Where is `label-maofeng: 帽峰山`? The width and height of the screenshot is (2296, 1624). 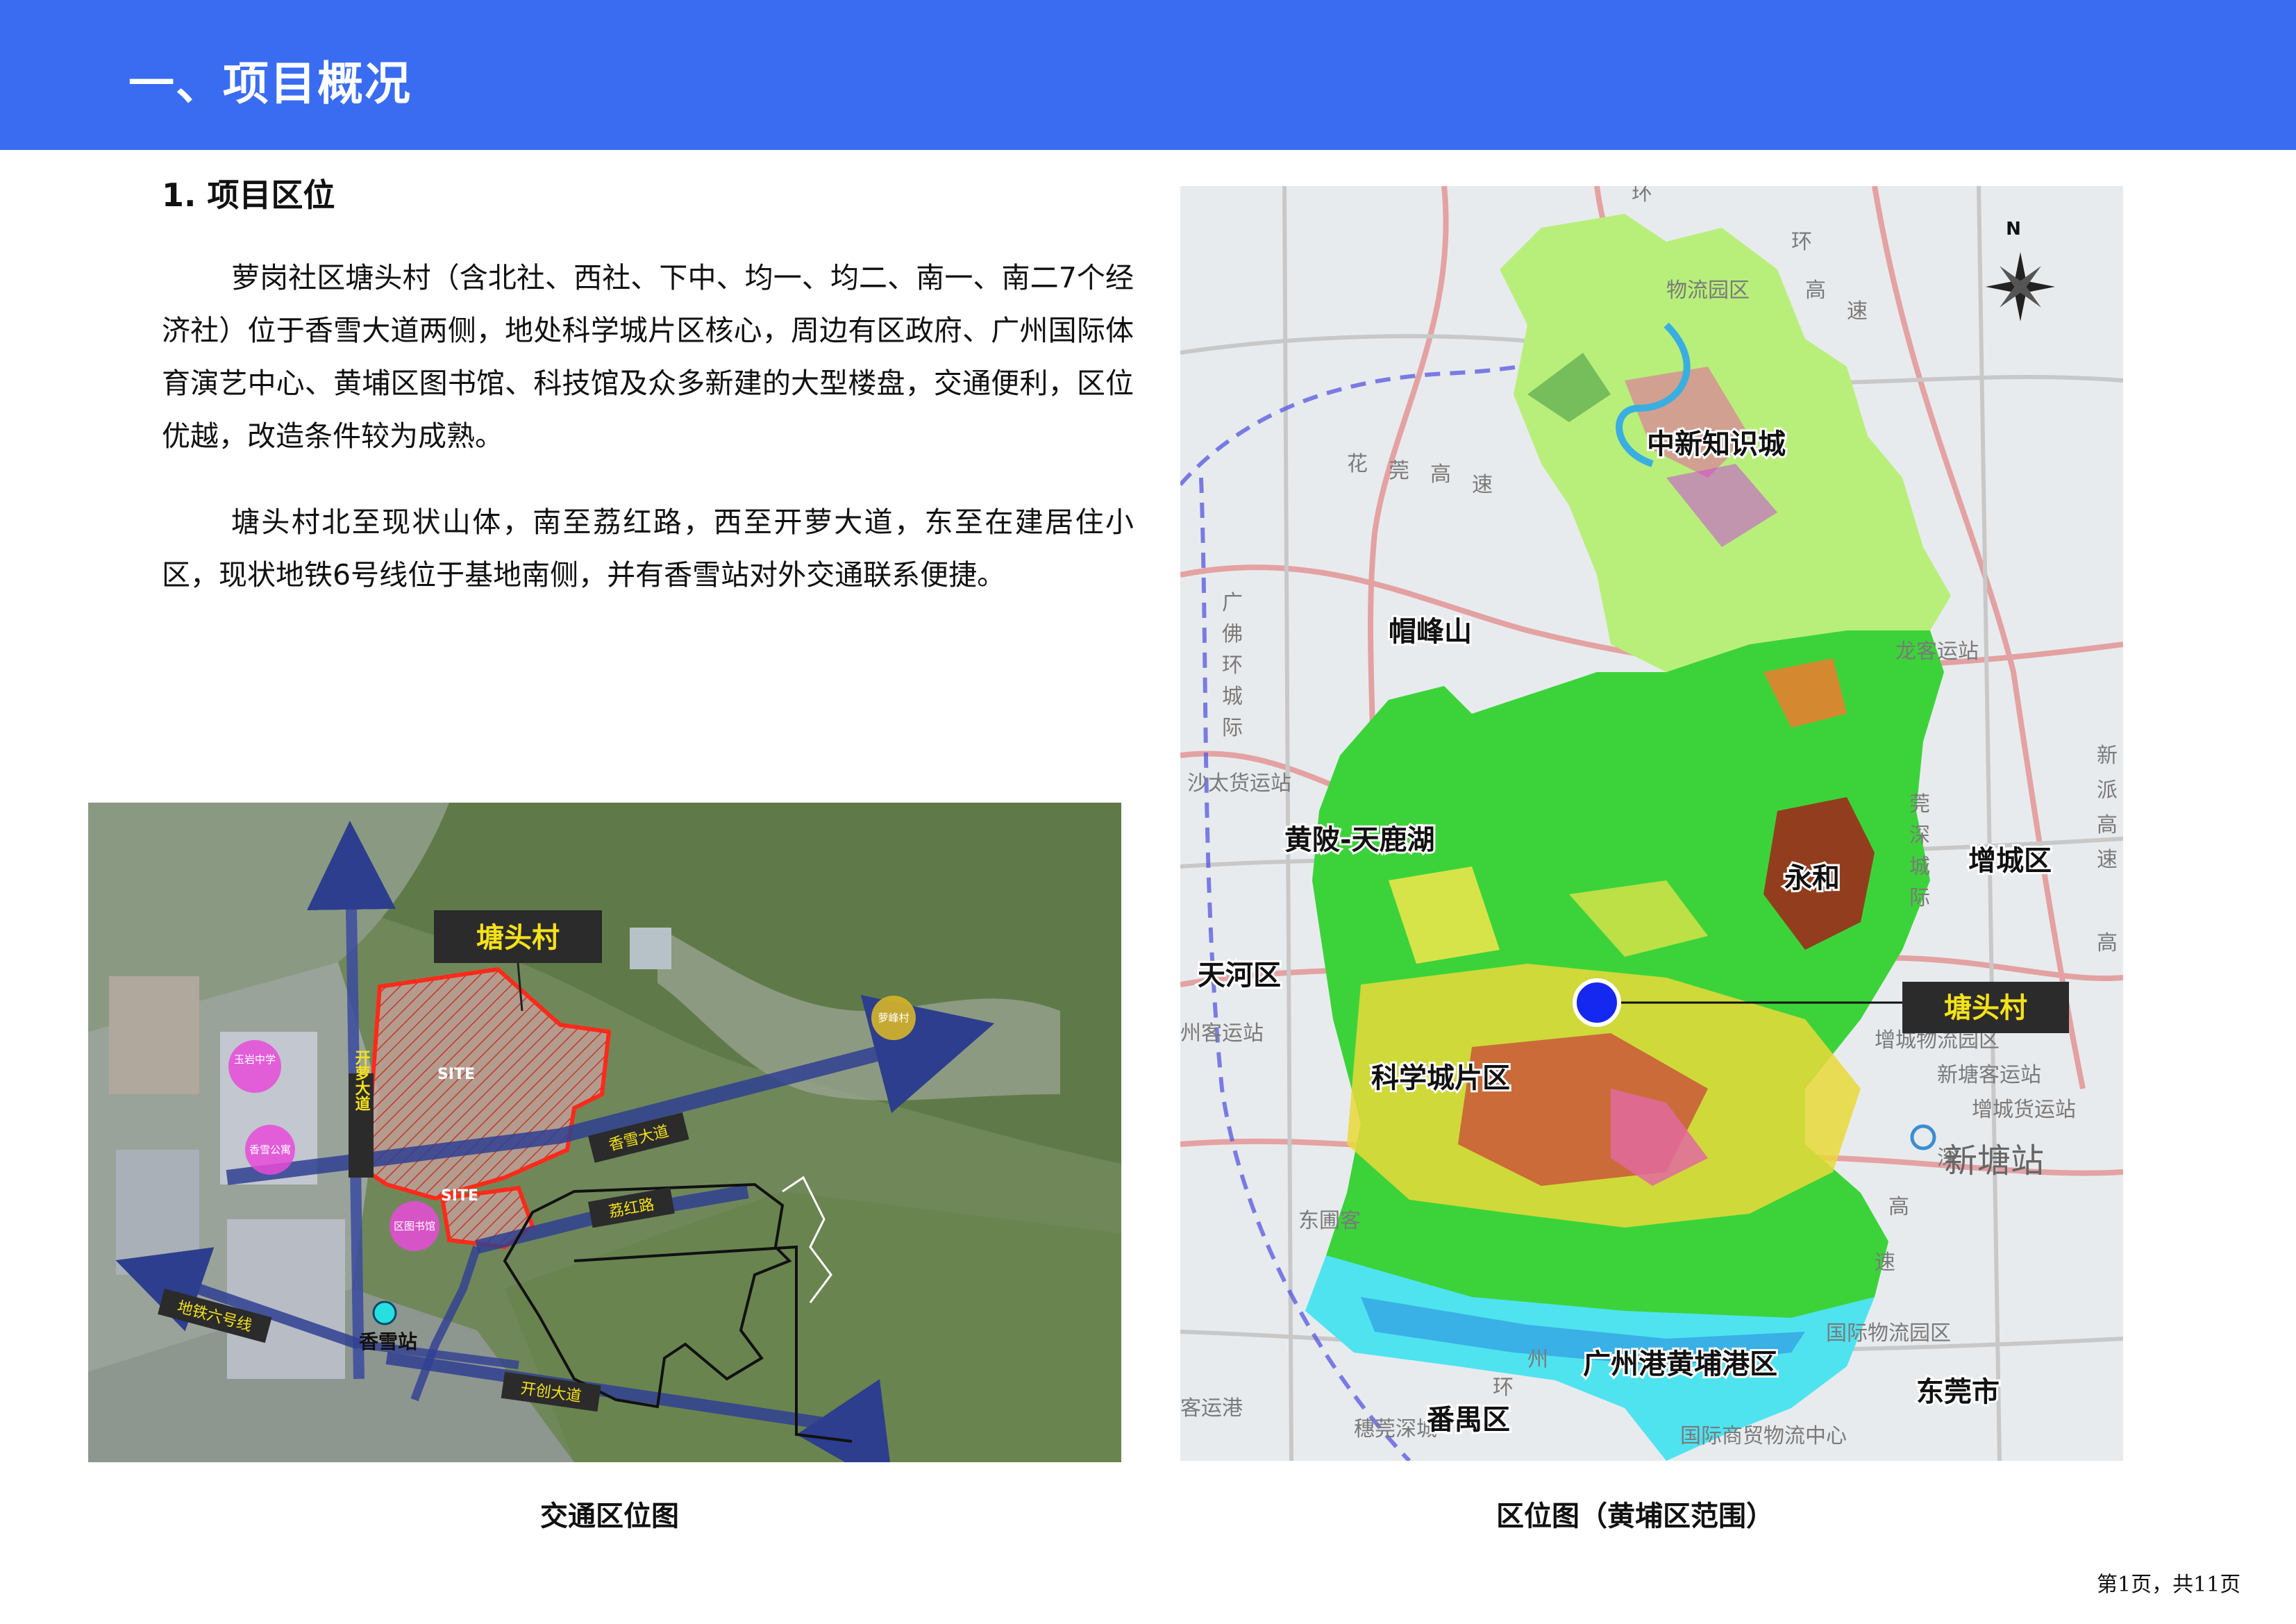
label-maofeng: 帽峰山 is located at coordinates (1430, 632).